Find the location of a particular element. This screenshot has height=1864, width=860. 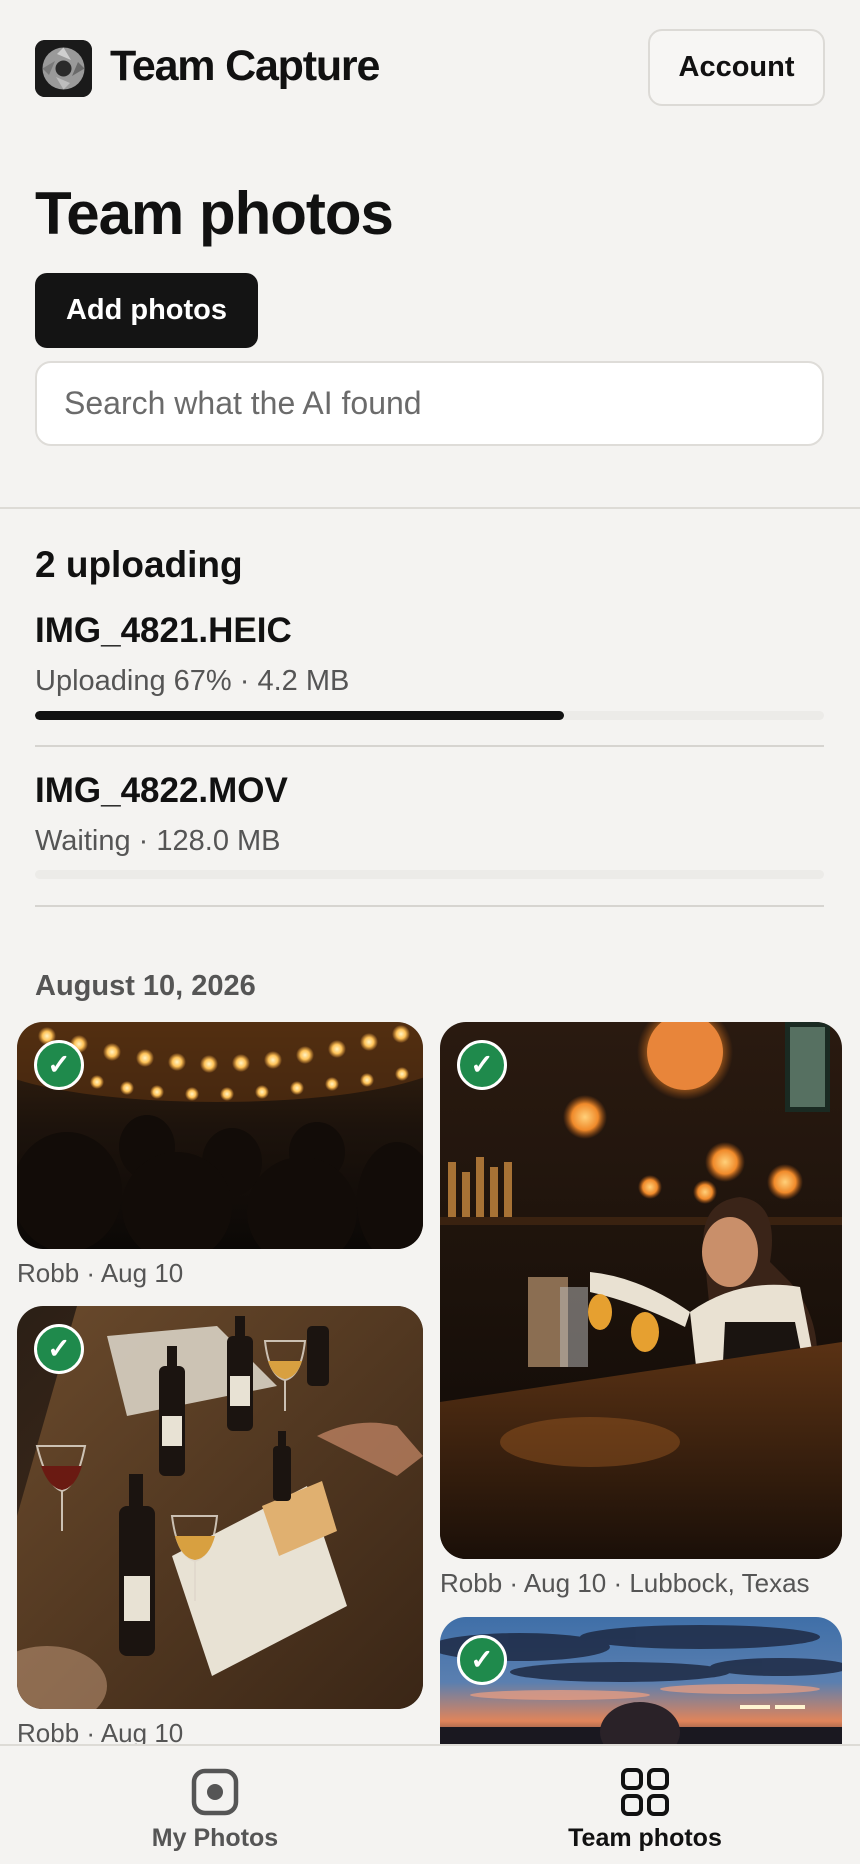

upload-filename: IMG_4822.MOV is located at coordinates (161, 790).